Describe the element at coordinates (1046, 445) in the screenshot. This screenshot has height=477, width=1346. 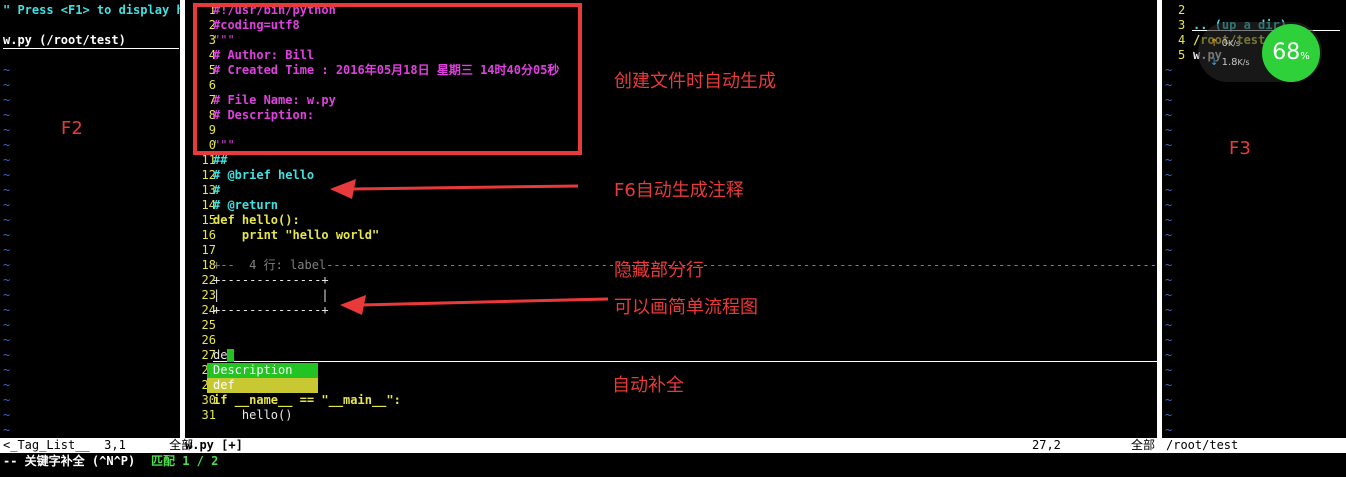
I see `status-cursor-pos: 27,2` at that location.